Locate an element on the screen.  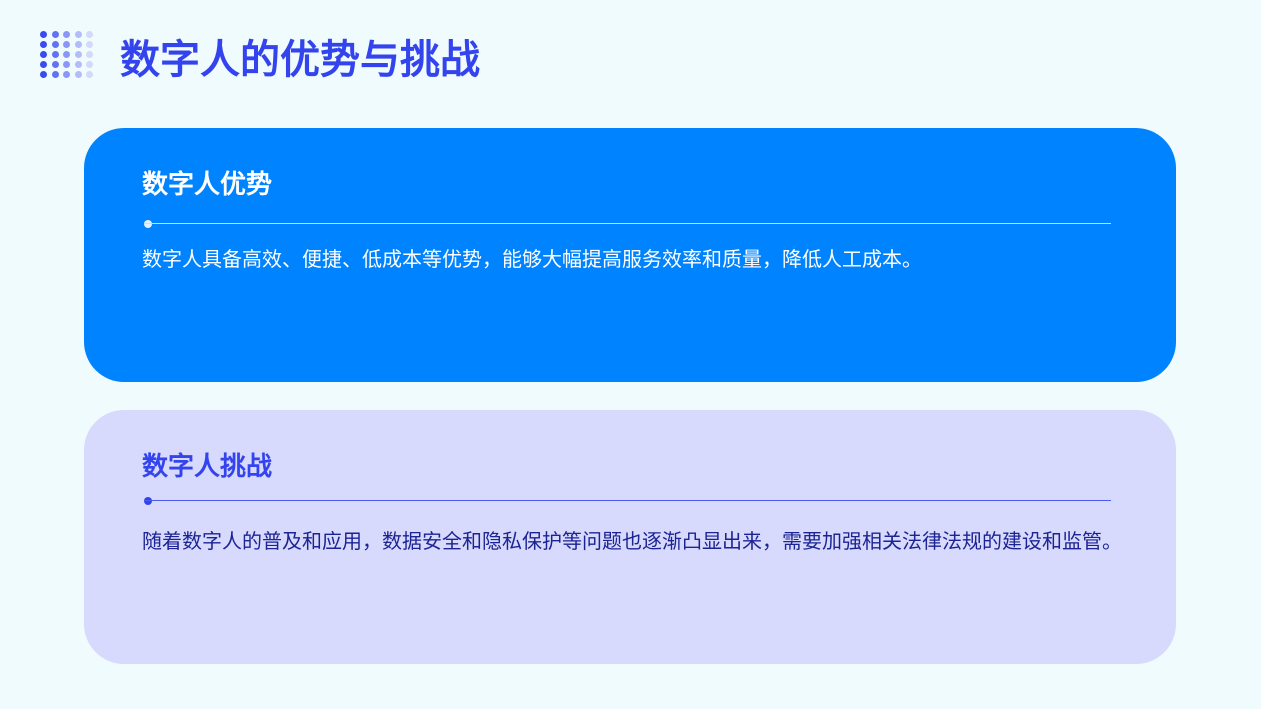
advantage-card-title: 数字人优势 is located at coordinates (207, 185).